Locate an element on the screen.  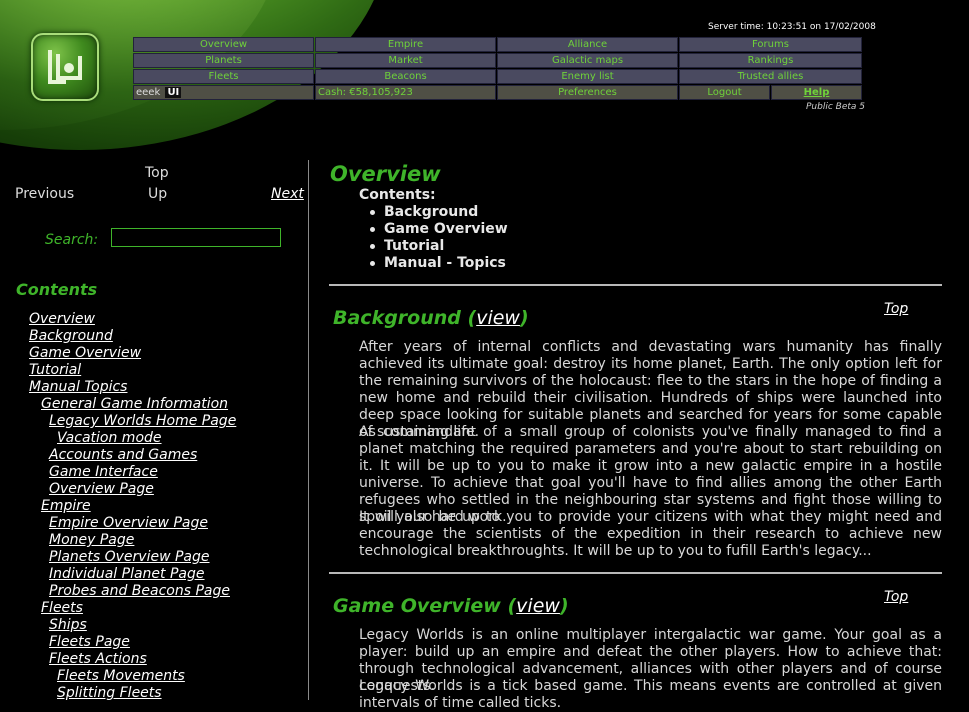
contents-item-manual-topics: Manual - Topics is located at coordinates (433, 263).